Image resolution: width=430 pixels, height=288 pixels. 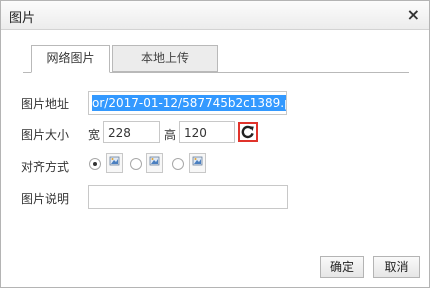 I want to click on tab-local-upload: 本地上传, so click(x=165, y=58).